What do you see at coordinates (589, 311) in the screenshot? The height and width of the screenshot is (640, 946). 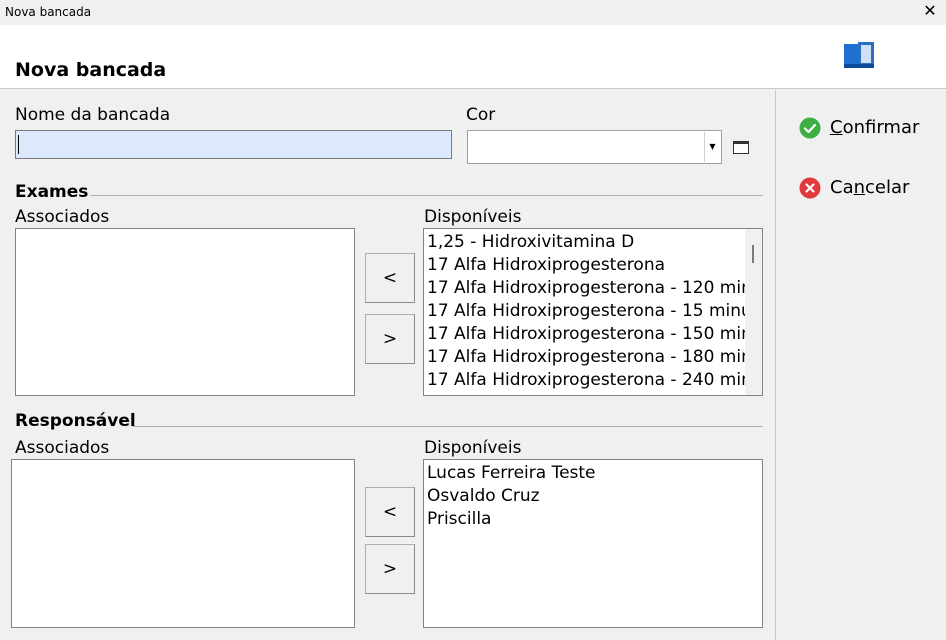 I see `list-item: 17 Alfa Hidroxiprogesterona - 15 minu` at bounding box center [589, 311].